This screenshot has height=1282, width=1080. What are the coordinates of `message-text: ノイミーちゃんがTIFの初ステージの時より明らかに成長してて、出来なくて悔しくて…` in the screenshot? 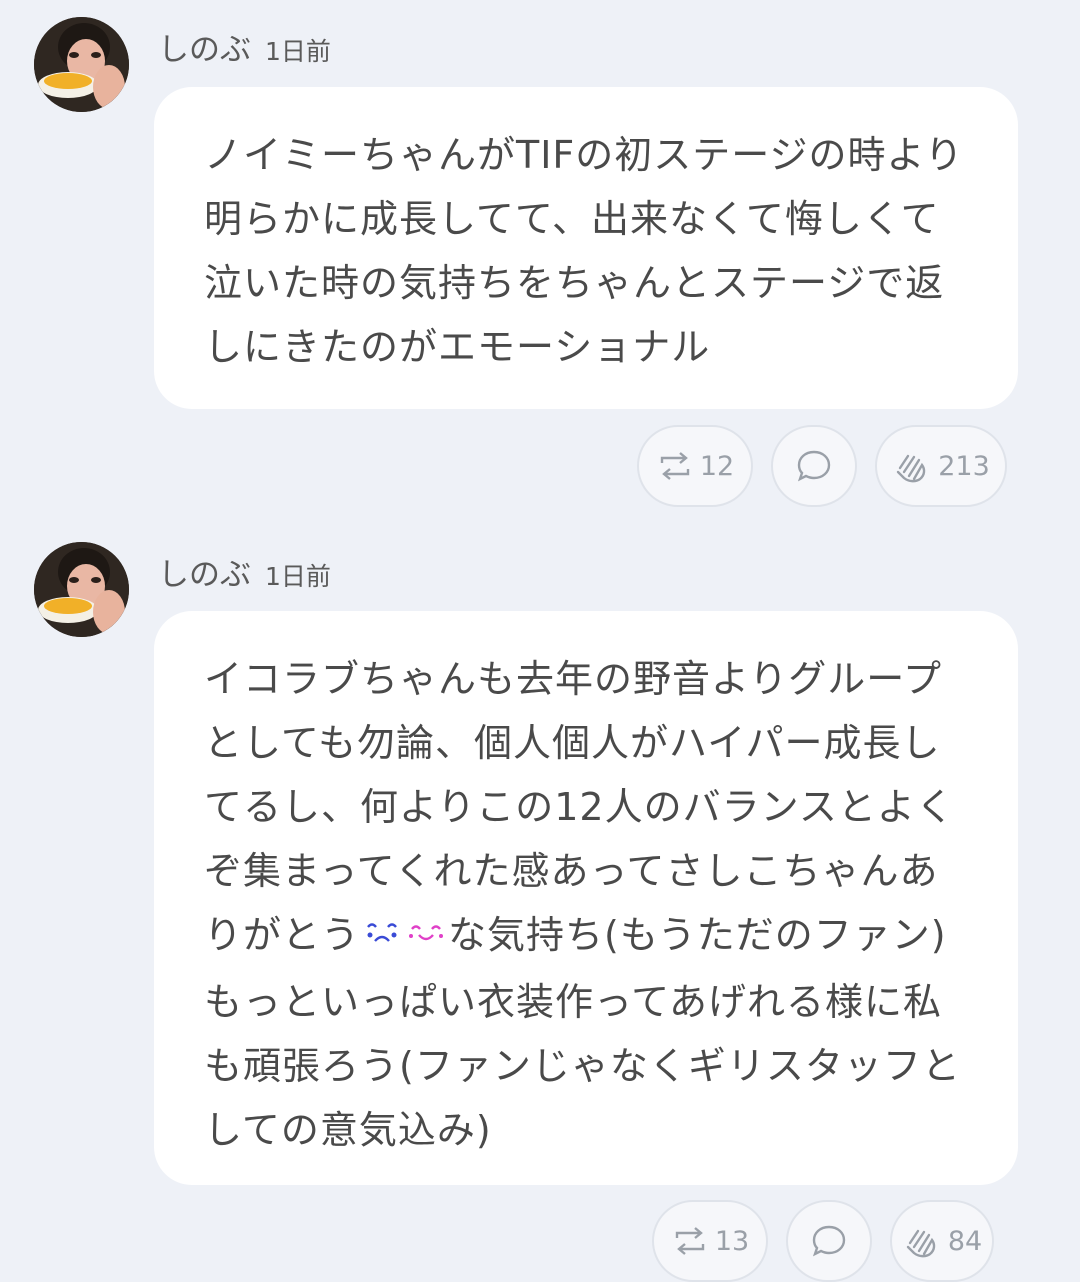 It's located at (584, 251).